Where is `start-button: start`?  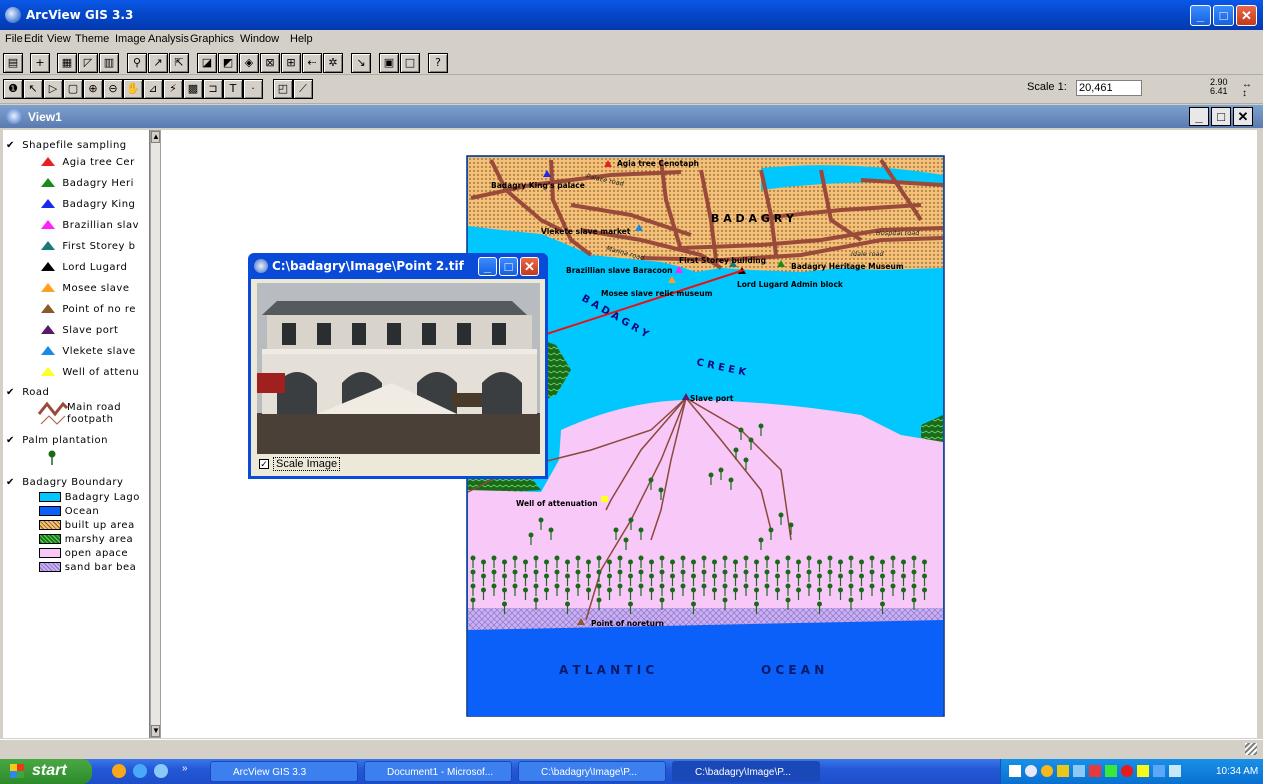 start-button: start is located at coordinates (46, 771).